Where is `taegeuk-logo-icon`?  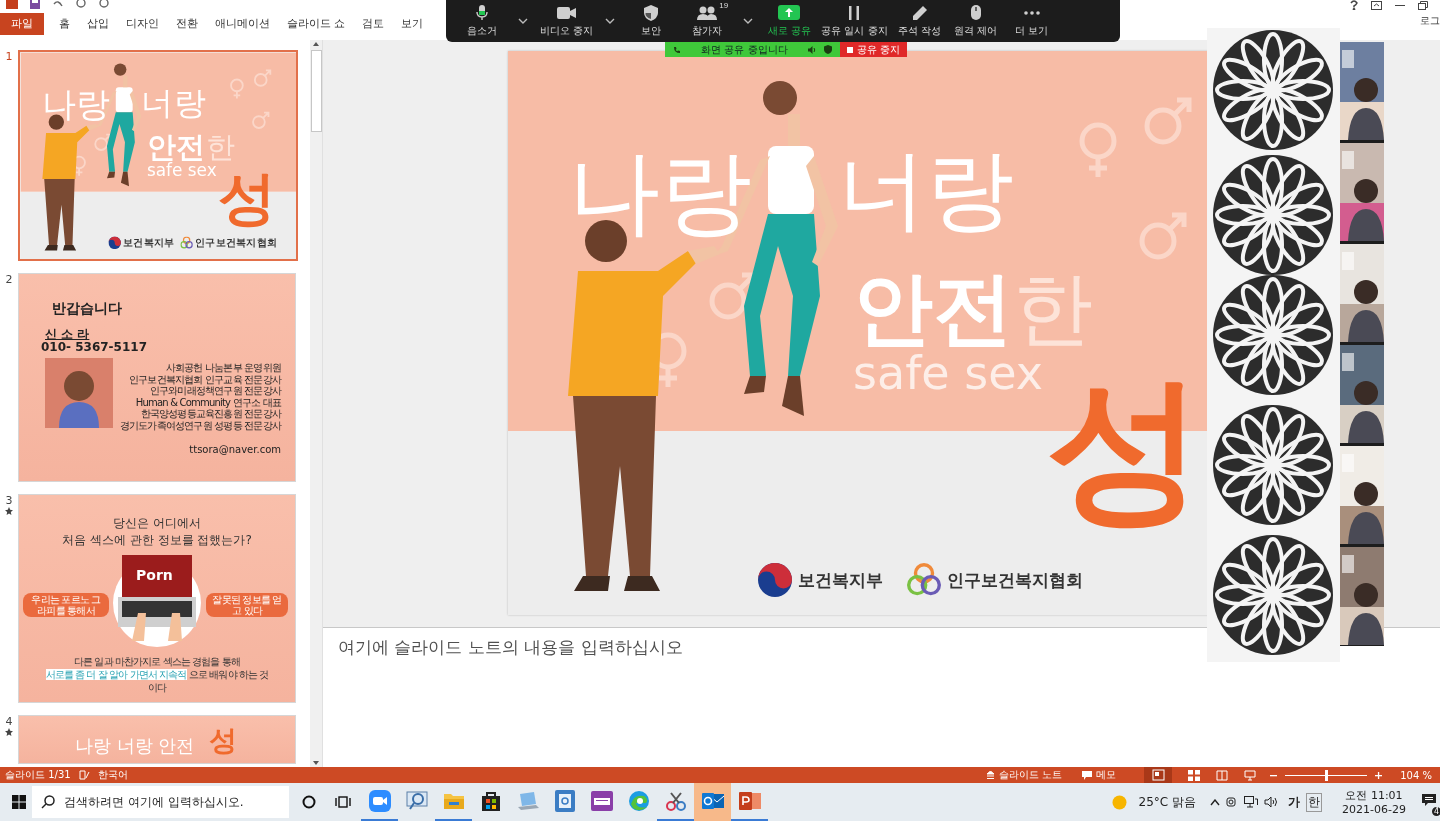 taegeuk-logo-icon is located at coordinates (114, 243).